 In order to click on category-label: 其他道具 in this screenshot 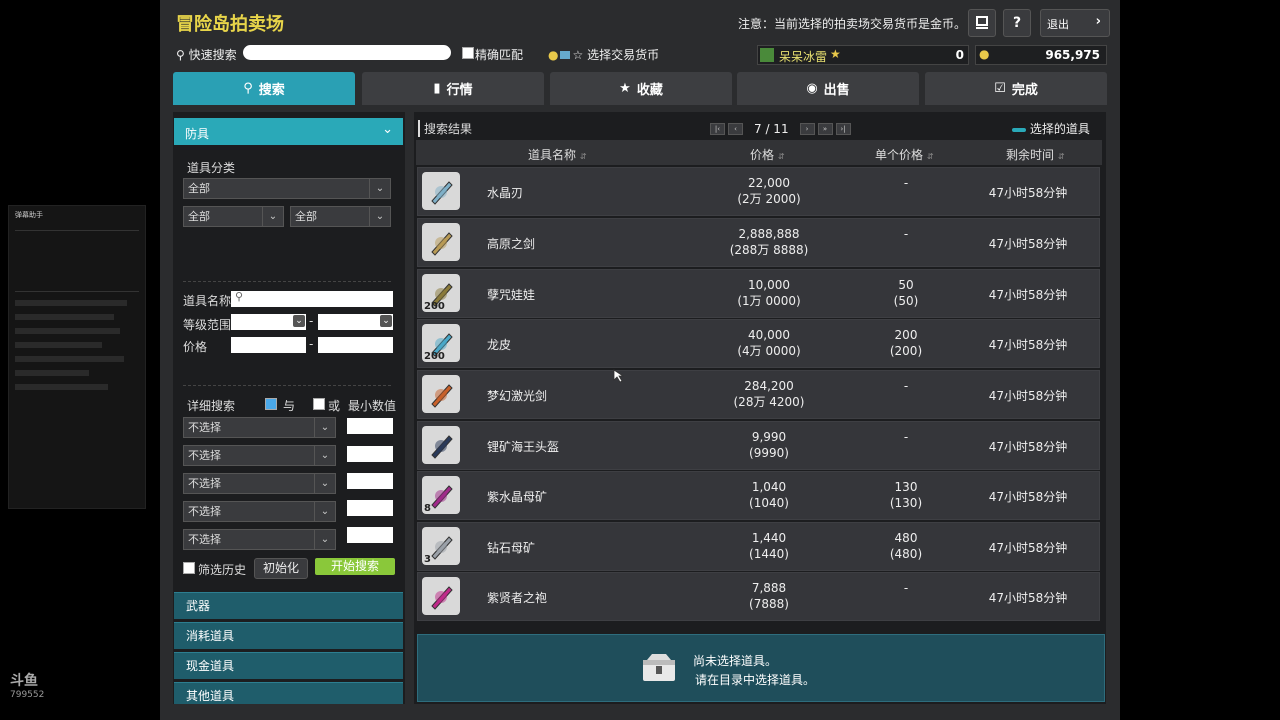, I will do `click(210, 696)`.